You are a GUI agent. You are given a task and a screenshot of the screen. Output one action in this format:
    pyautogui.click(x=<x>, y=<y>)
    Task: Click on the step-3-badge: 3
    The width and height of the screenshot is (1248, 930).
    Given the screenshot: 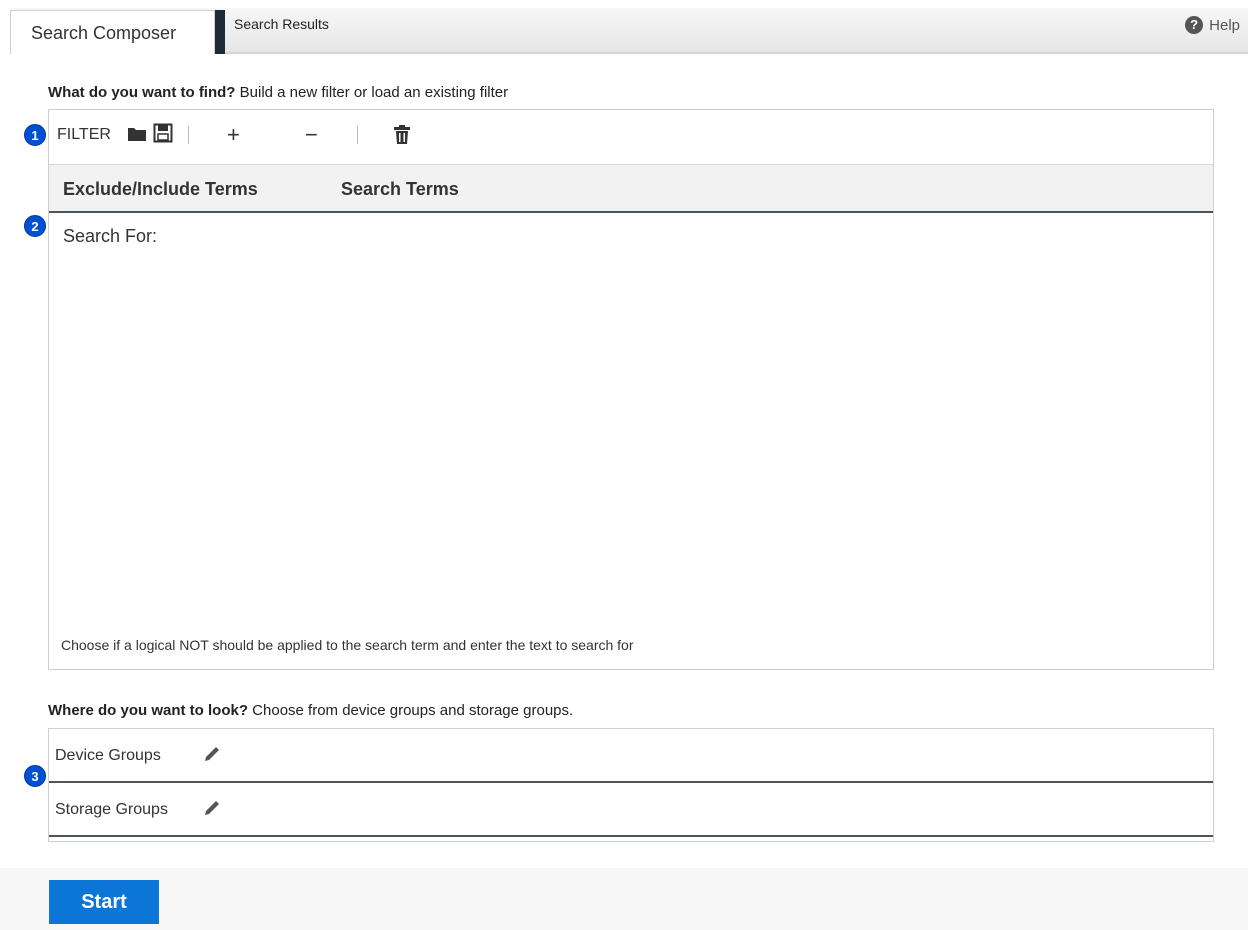 What is the action you would take?
    pyautogui.click(x=35, y=776)
    